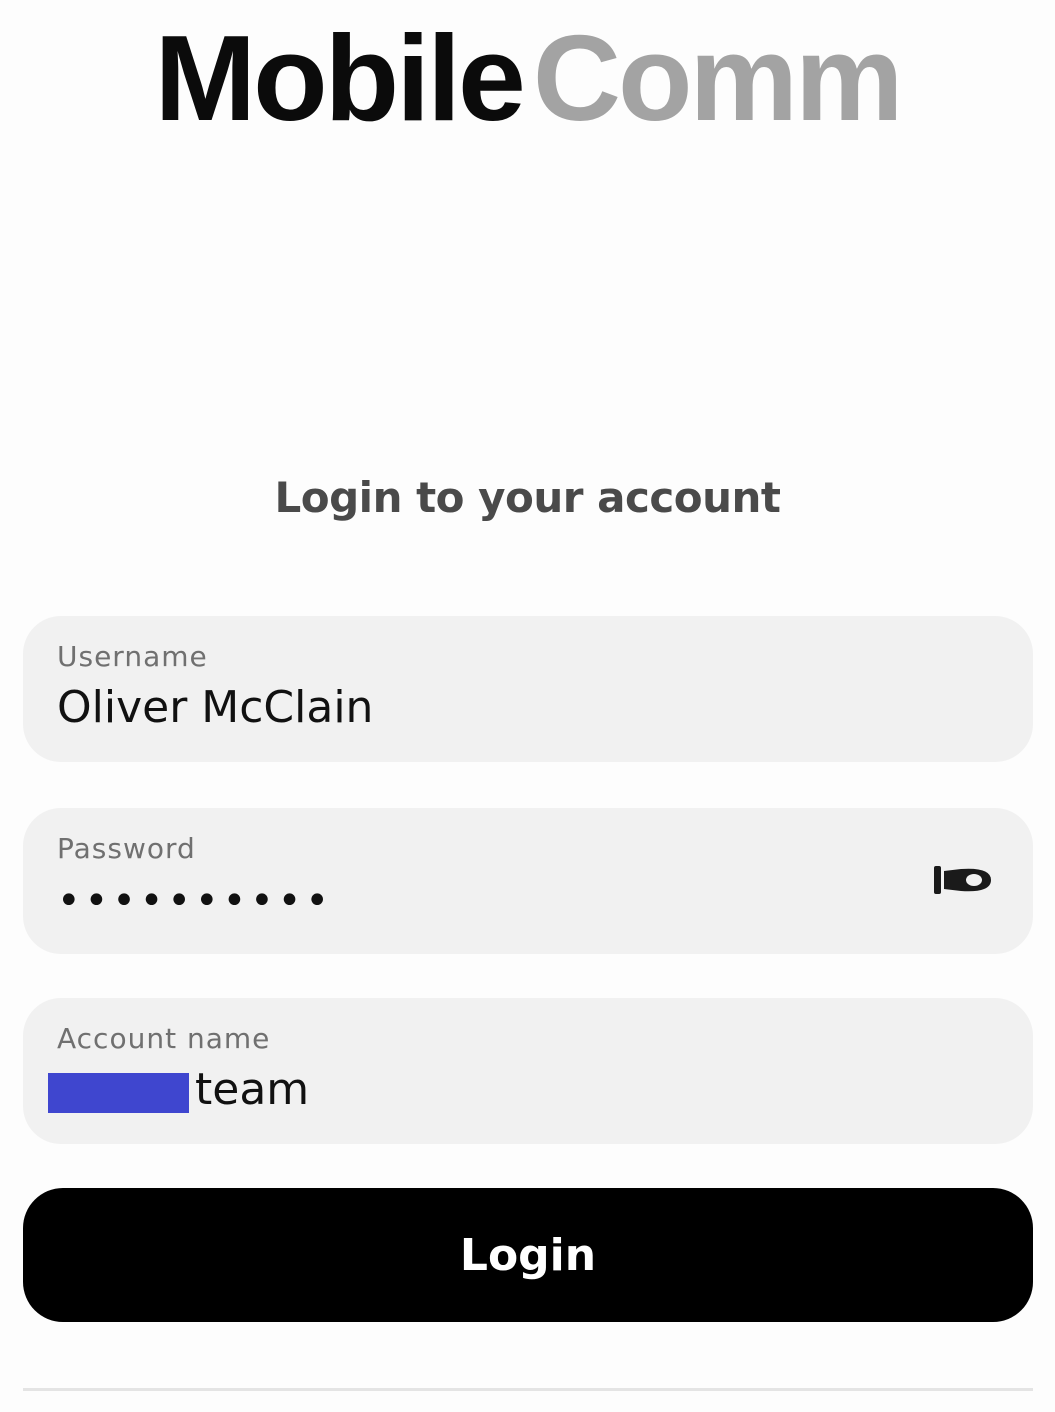 The height and width of the screenshot is (1412, 1055). I want to click on eye-icon, so click(963, 880).